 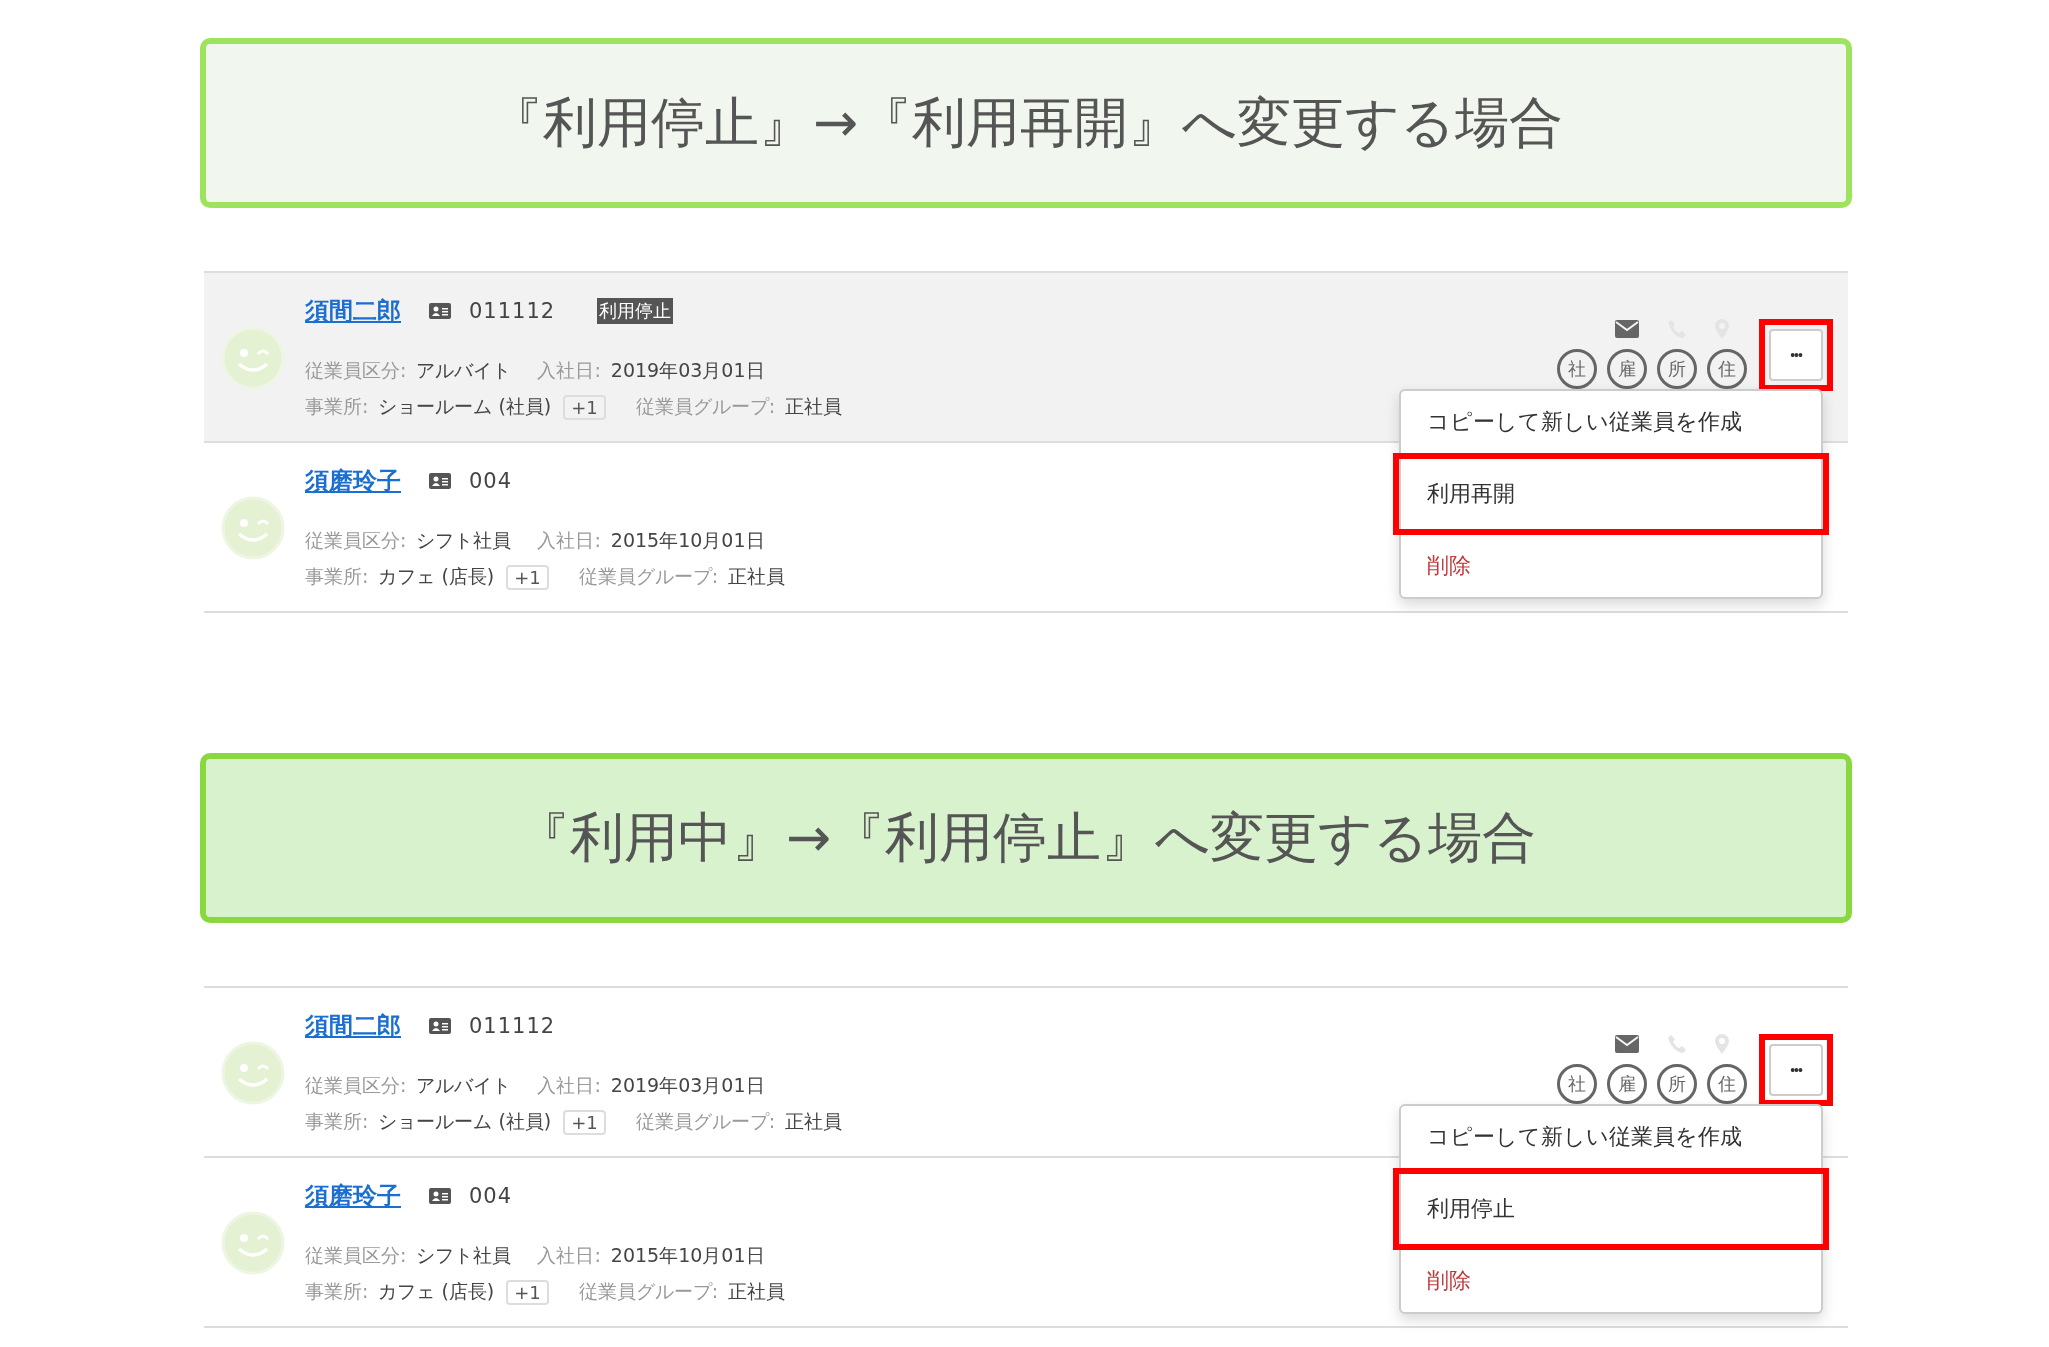 What do you see at coordinates (1026, 122) in the screenshot?
I see `banner-title: 『利用停止』→『利用再開』へ変更する場合` at bounding box center [1026, 122].